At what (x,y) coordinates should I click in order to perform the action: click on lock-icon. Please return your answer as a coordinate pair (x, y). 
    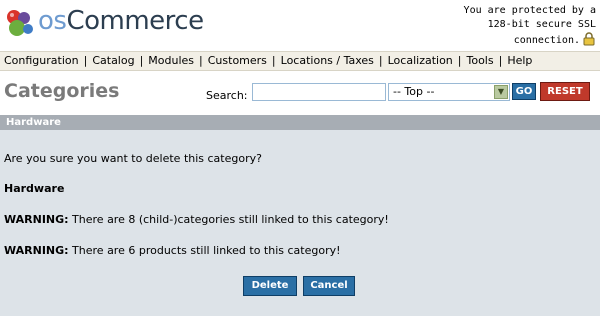
    Looking at the image, I should click on (589, 39).